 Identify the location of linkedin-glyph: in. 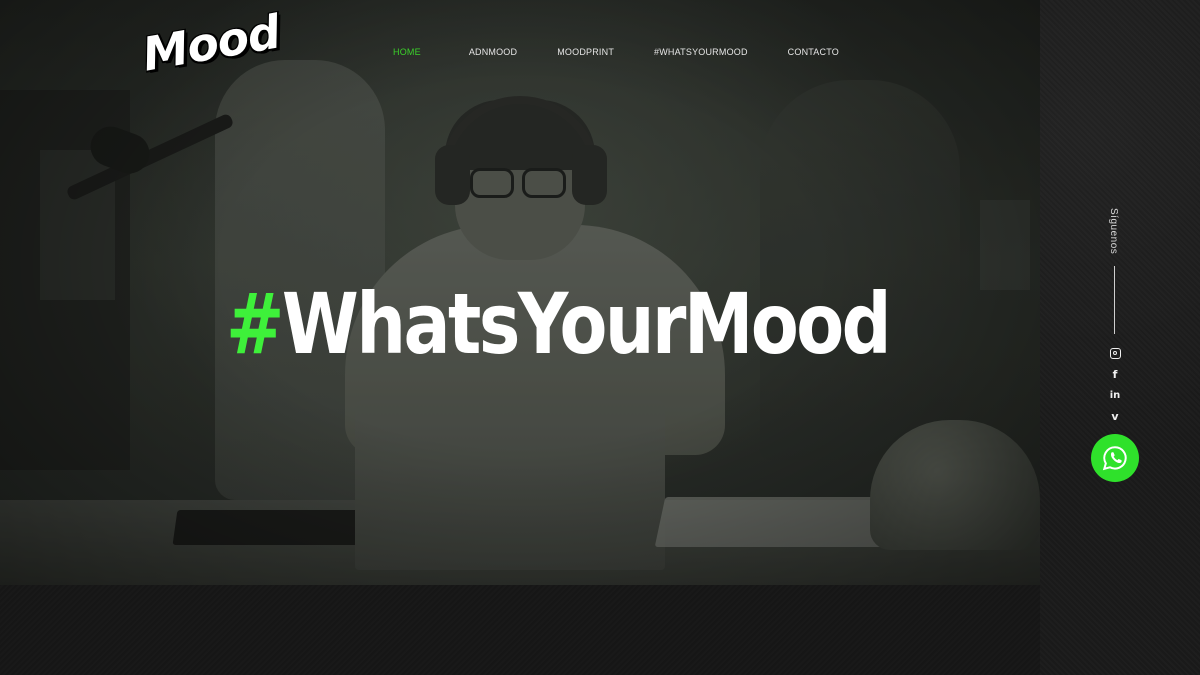
(1115, 395).